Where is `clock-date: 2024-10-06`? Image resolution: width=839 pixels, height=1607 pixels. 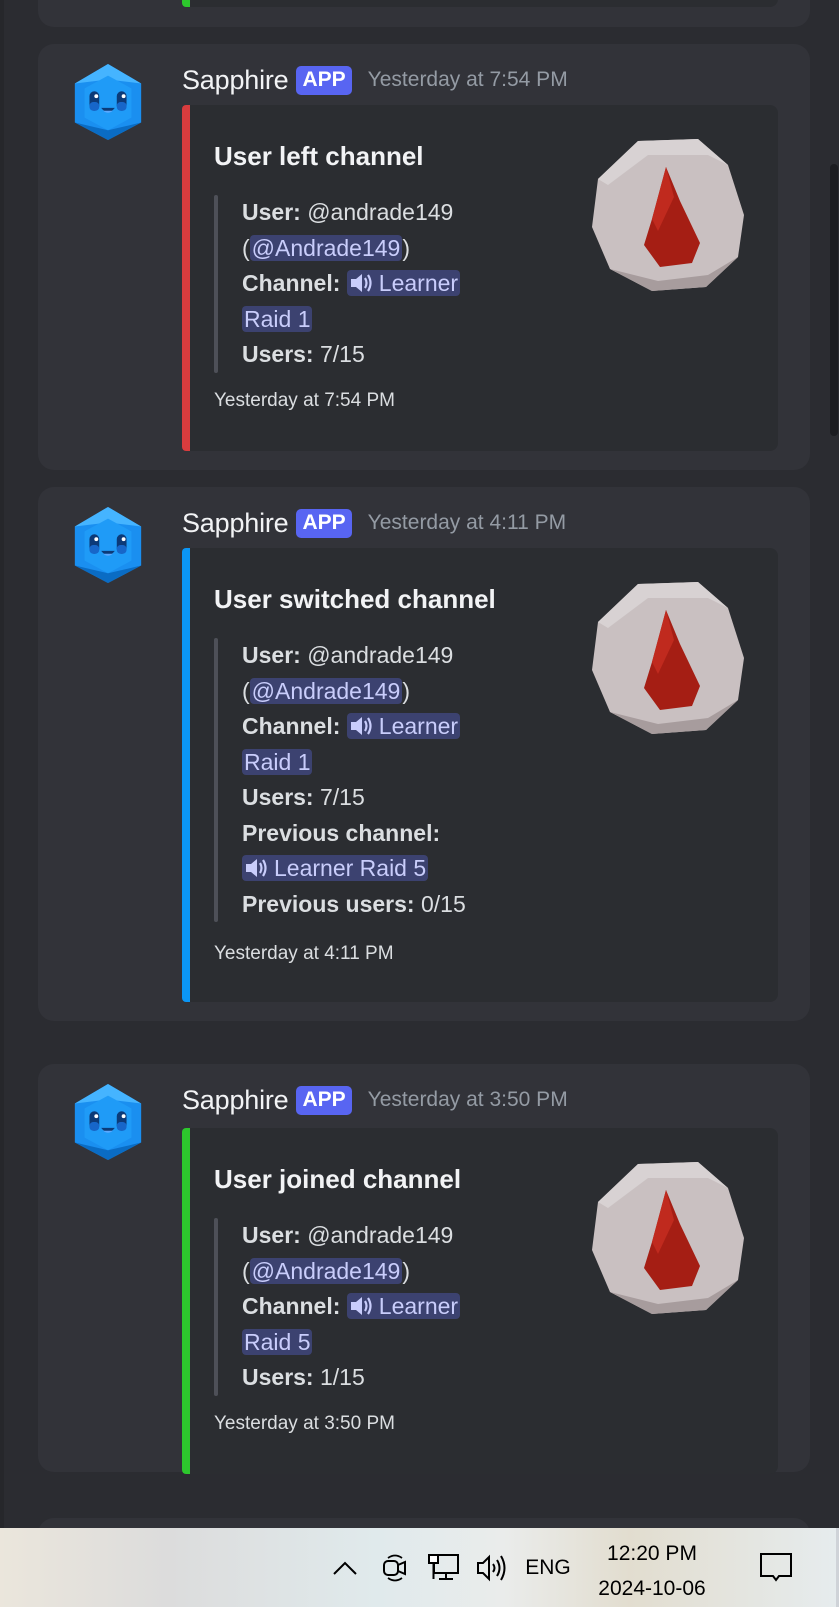
clock-date: 2024-10-06 is located at coordinates (652, 1588).